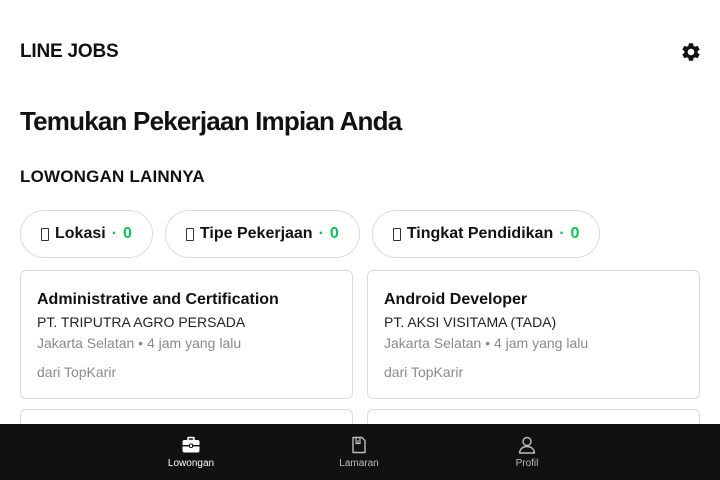  Describe the element at coordinates (80, 233) in the screenshot. I see `filter-label: Lokasi` at that location.